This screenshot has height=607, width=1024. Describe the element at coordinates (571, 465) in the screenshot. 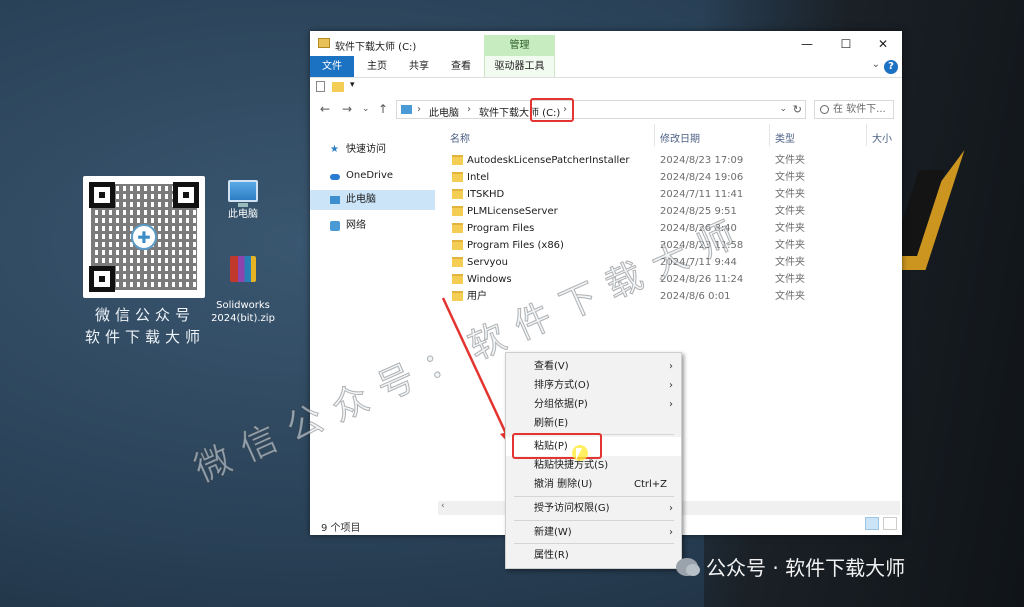

I see `menu-item-label: 粘贴快捷方式(S)` at that location.